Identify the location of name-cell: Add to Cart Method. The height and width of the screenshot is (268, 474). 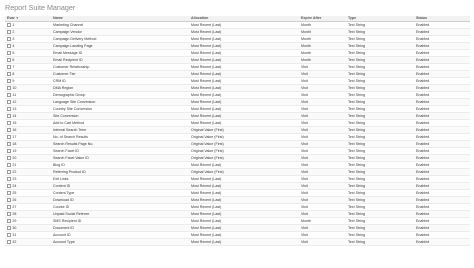
(120, 123).